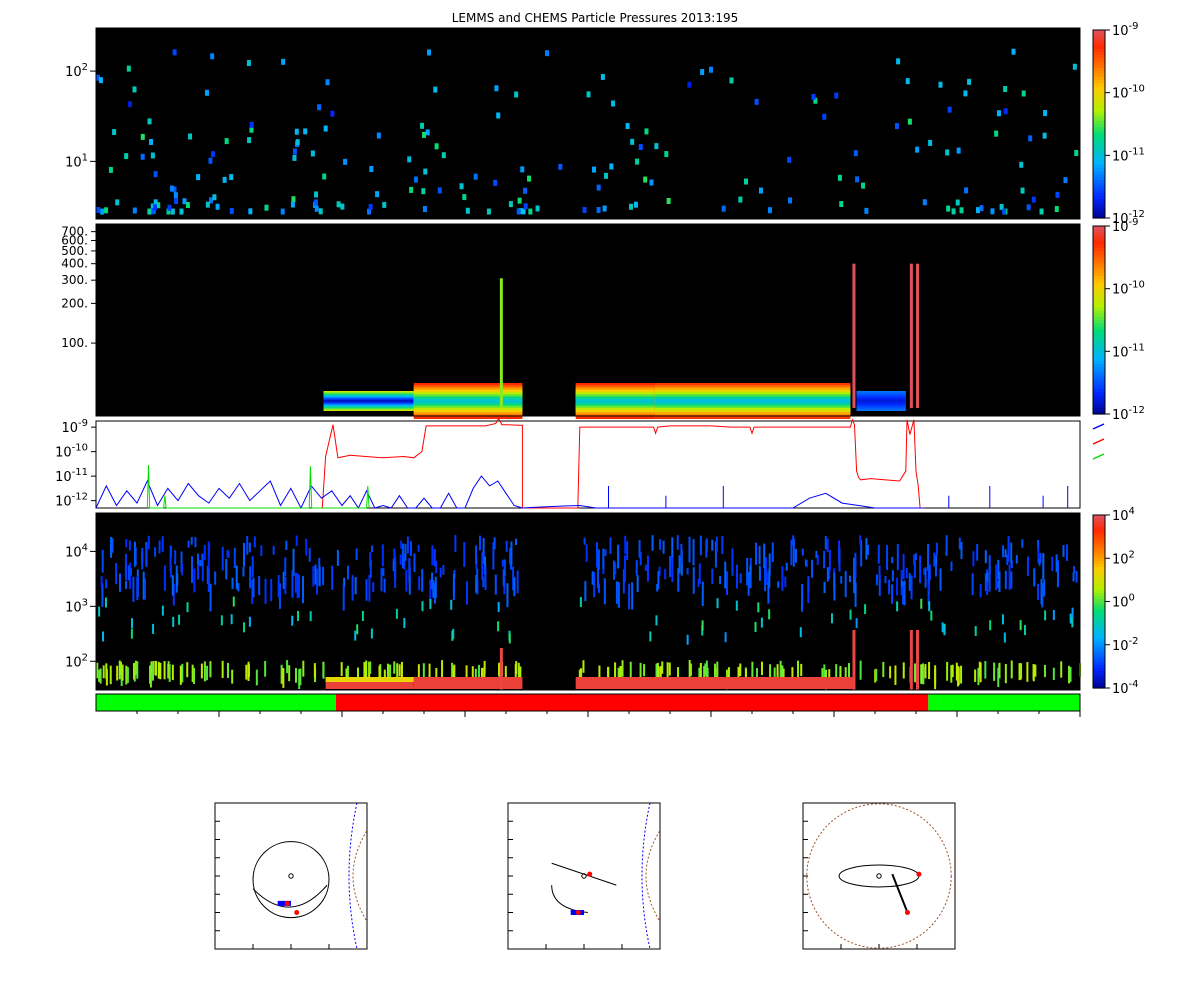  I want to click on orbit-plot-xy, so click(291, 876).